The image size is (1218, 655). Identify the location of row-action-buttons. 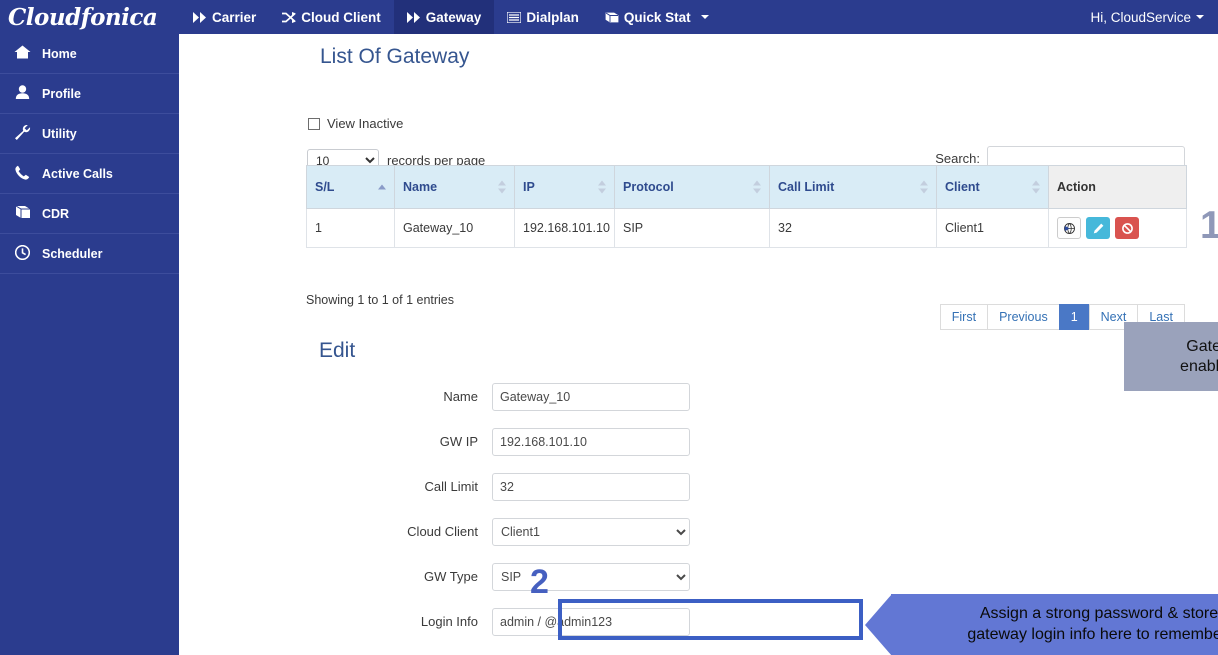
(1117, 228).